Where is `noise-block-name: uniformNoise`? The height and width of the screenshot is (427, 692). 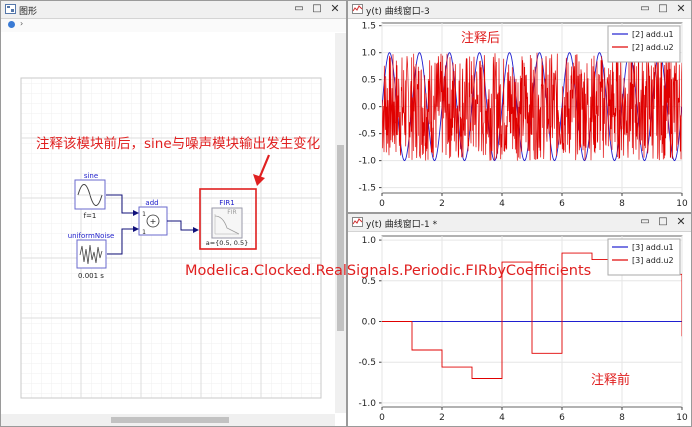
noise-block-name: uniformNoise is located at coordinates (91, 236).